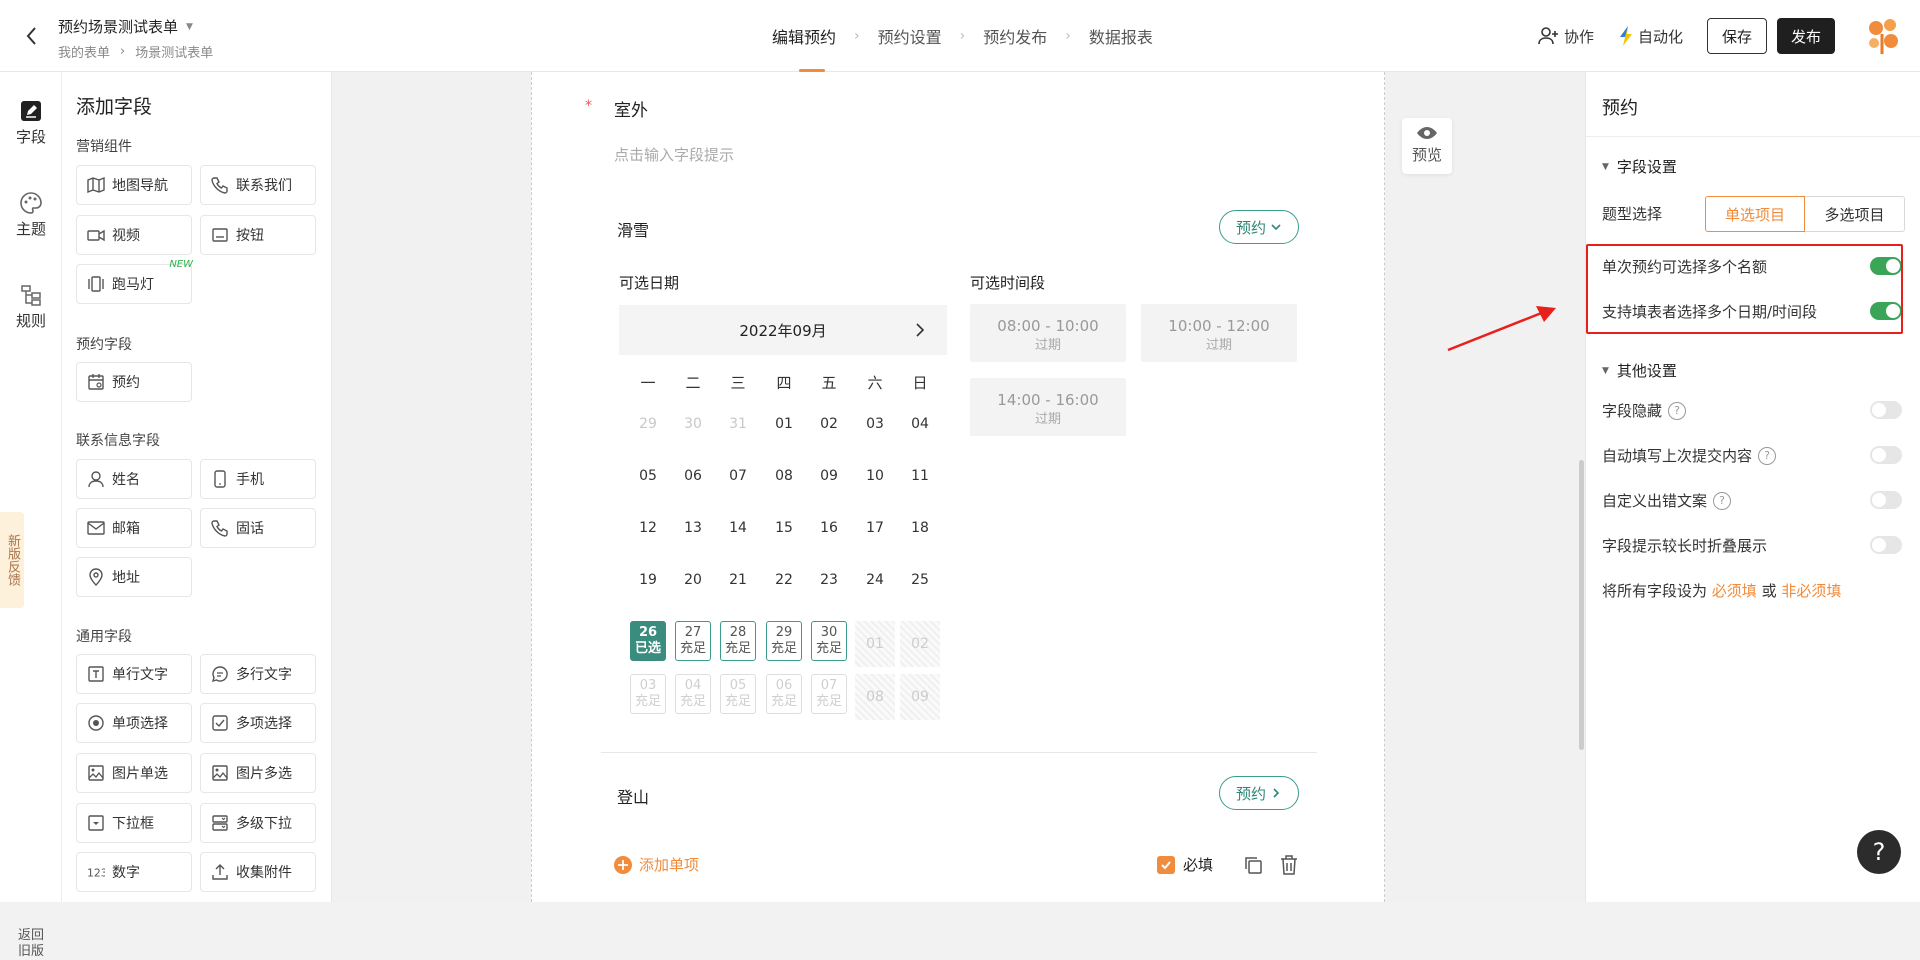 This screenshot has height=960, width=1920. Describe the element at coordinates (125, 26) in the screenshot. I see `form-title: 预约场景测试表单 ▼` at that location.